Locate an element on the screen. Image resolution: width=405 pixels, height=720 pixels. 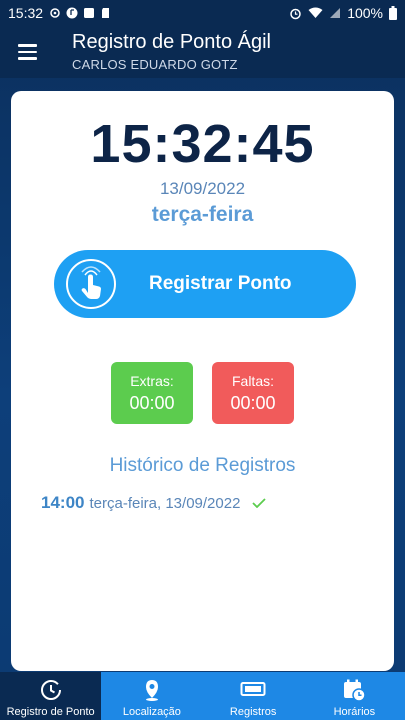
music-icon is located at coordinates (72, 13).